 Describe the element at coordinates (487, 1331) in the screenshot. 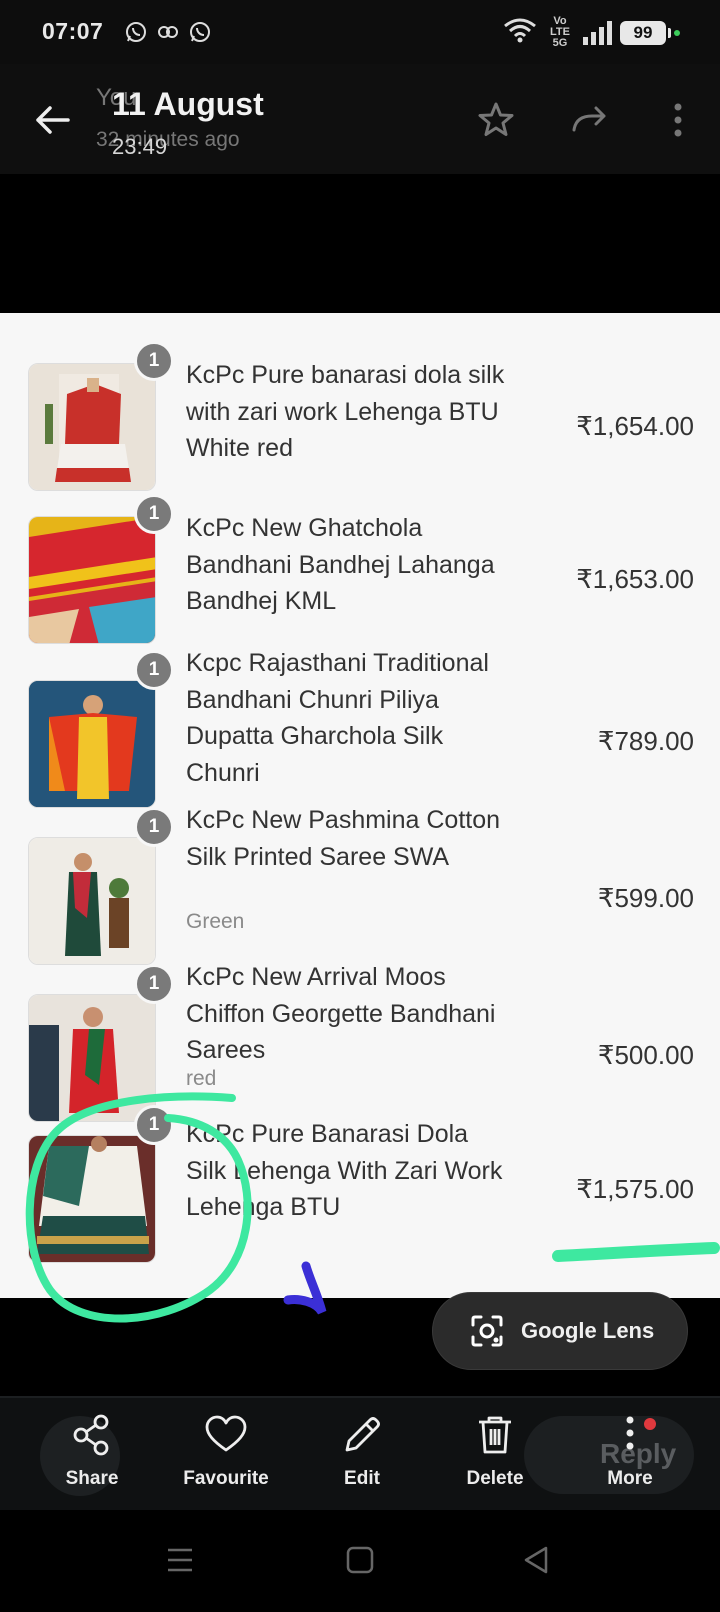

I see `lens-icon` at that location.